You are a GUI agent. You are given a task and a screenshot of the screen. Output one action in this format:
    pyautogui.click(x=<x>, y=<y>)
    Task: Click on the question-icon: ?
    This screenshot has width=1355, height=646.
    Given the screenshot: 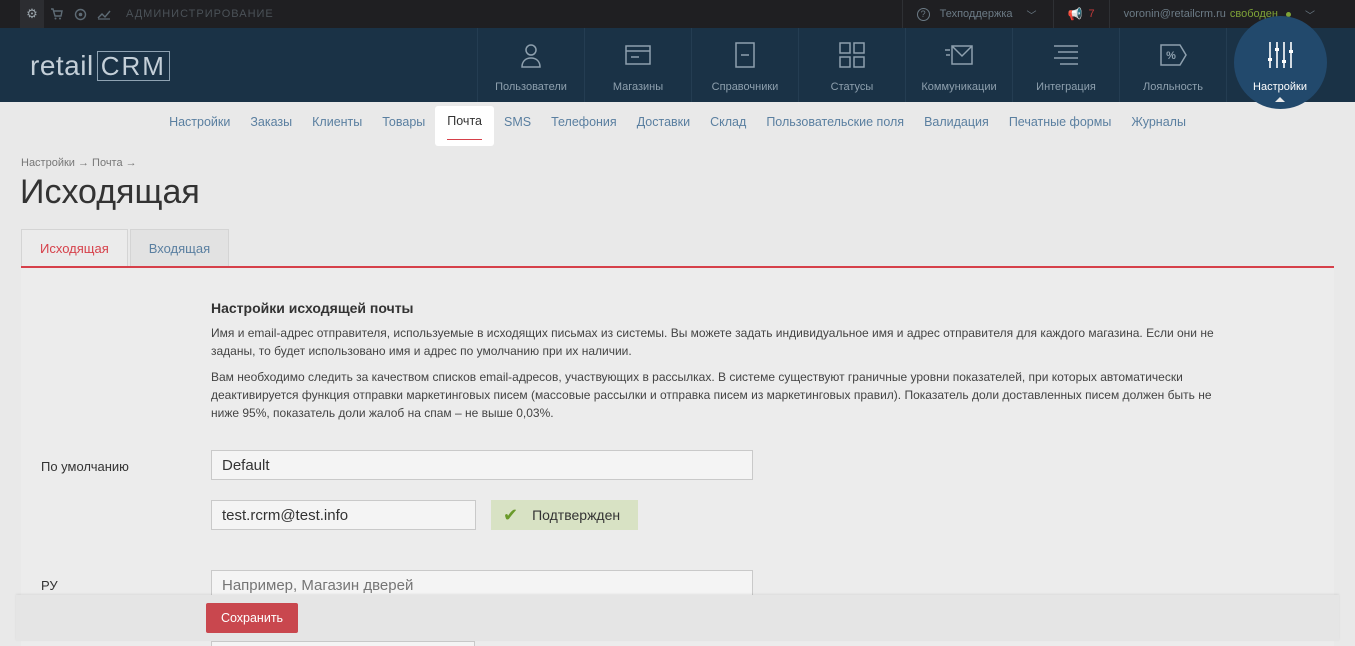 What is the action you would take?
    pyautogui.click(x=923, y=14)
    